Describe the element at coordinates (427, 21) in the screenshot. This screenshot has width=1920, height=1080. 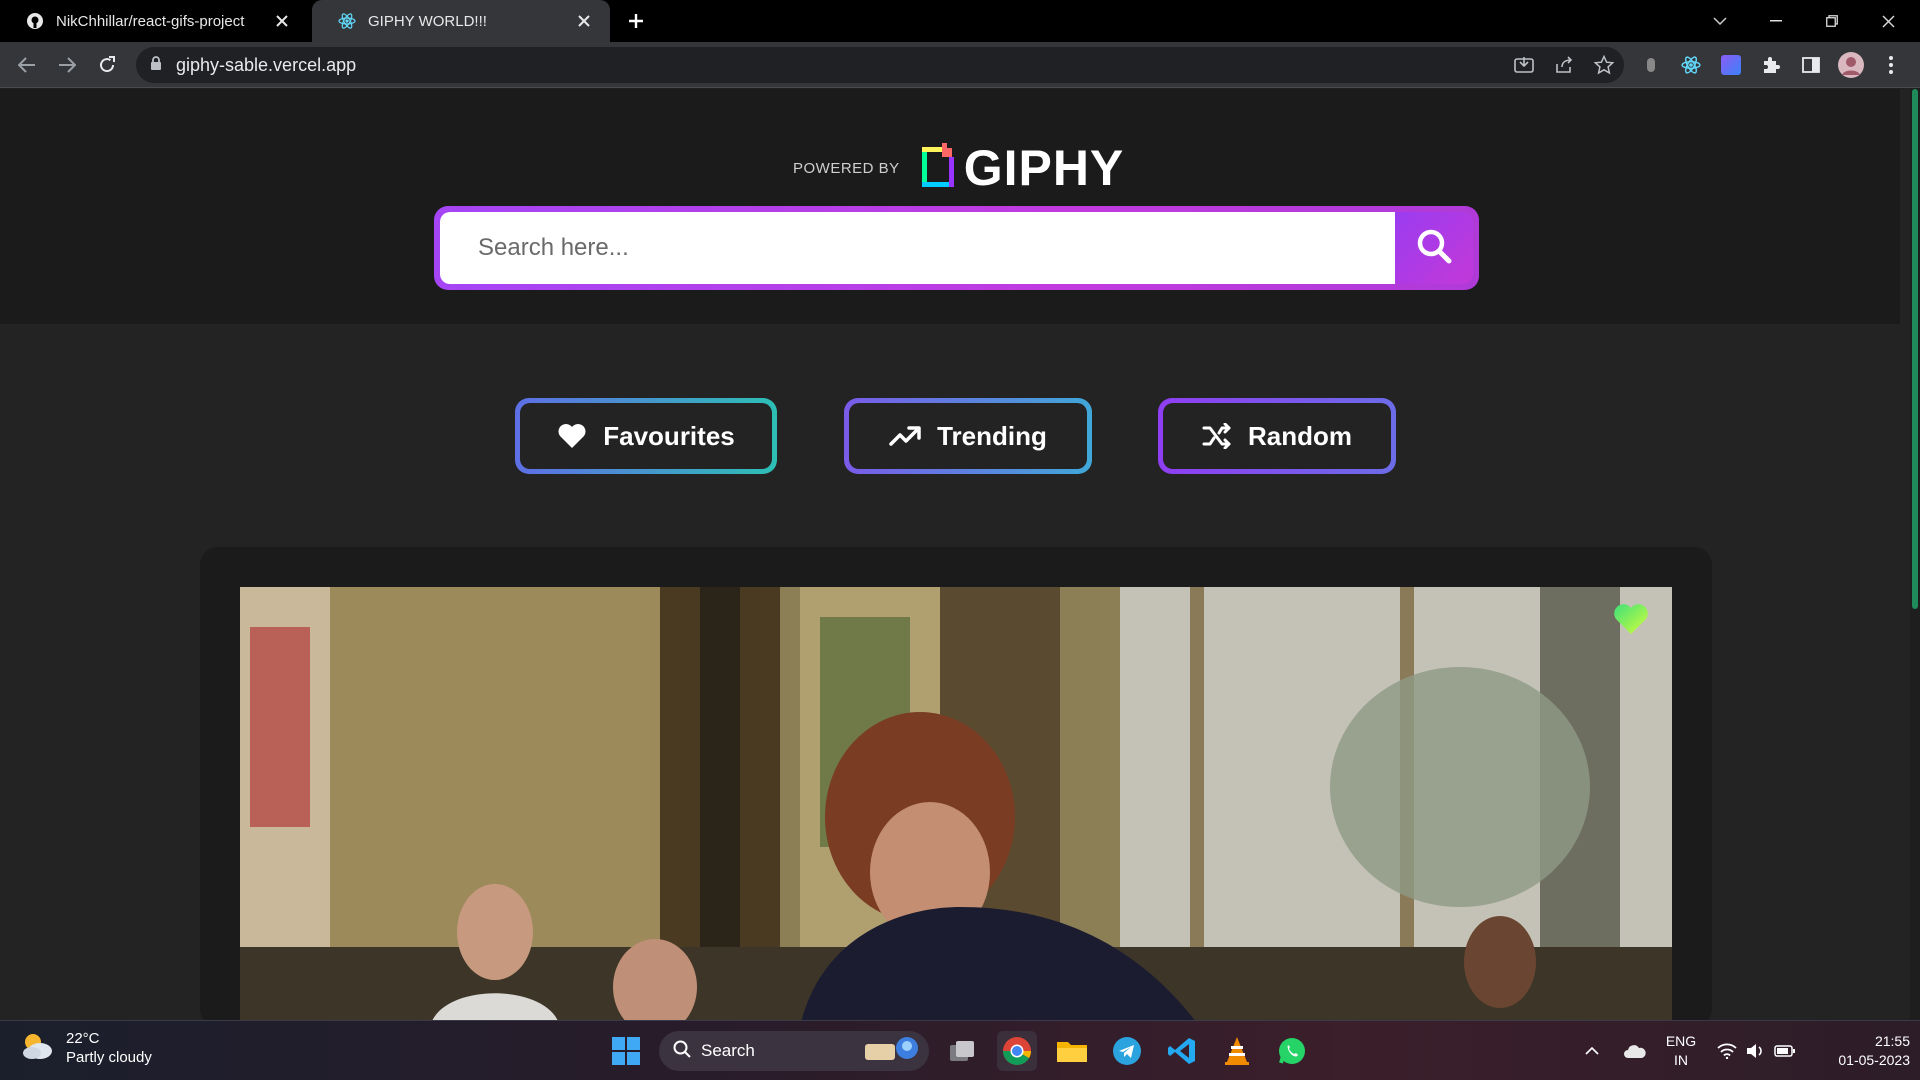
I see `tab-title: GIPHY WORLD!!!` at that location.